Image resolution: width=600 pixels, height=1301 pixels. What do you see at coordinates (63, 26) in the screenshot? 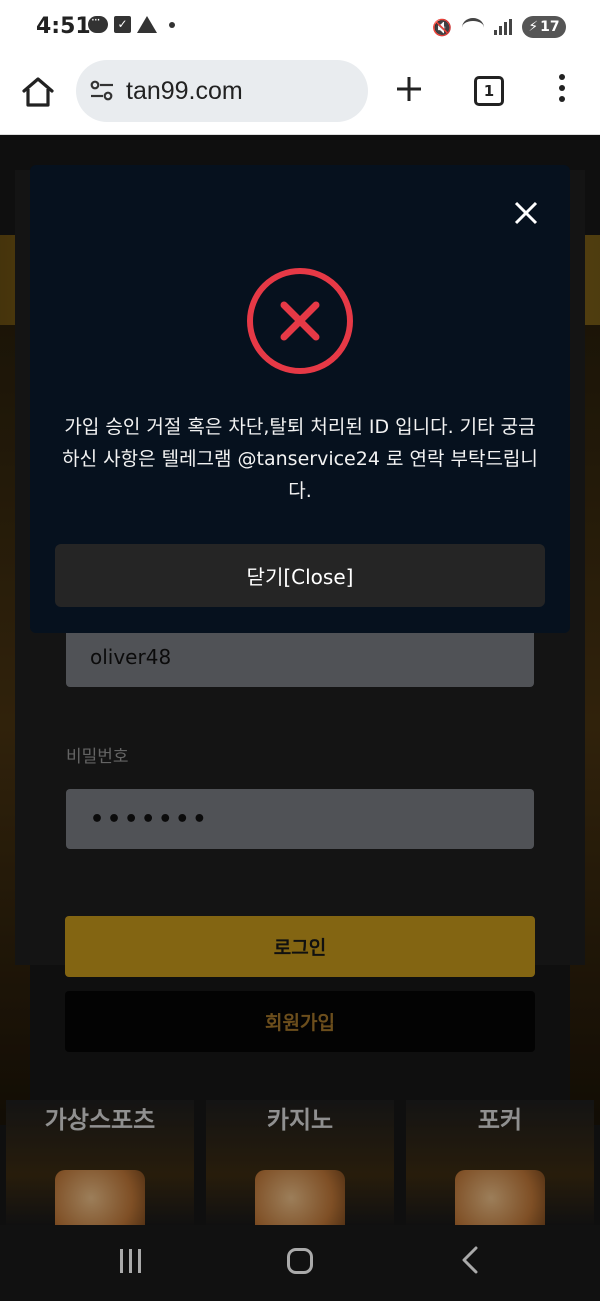
I see `status-time: 4:51` at bounding box center [63, 26].